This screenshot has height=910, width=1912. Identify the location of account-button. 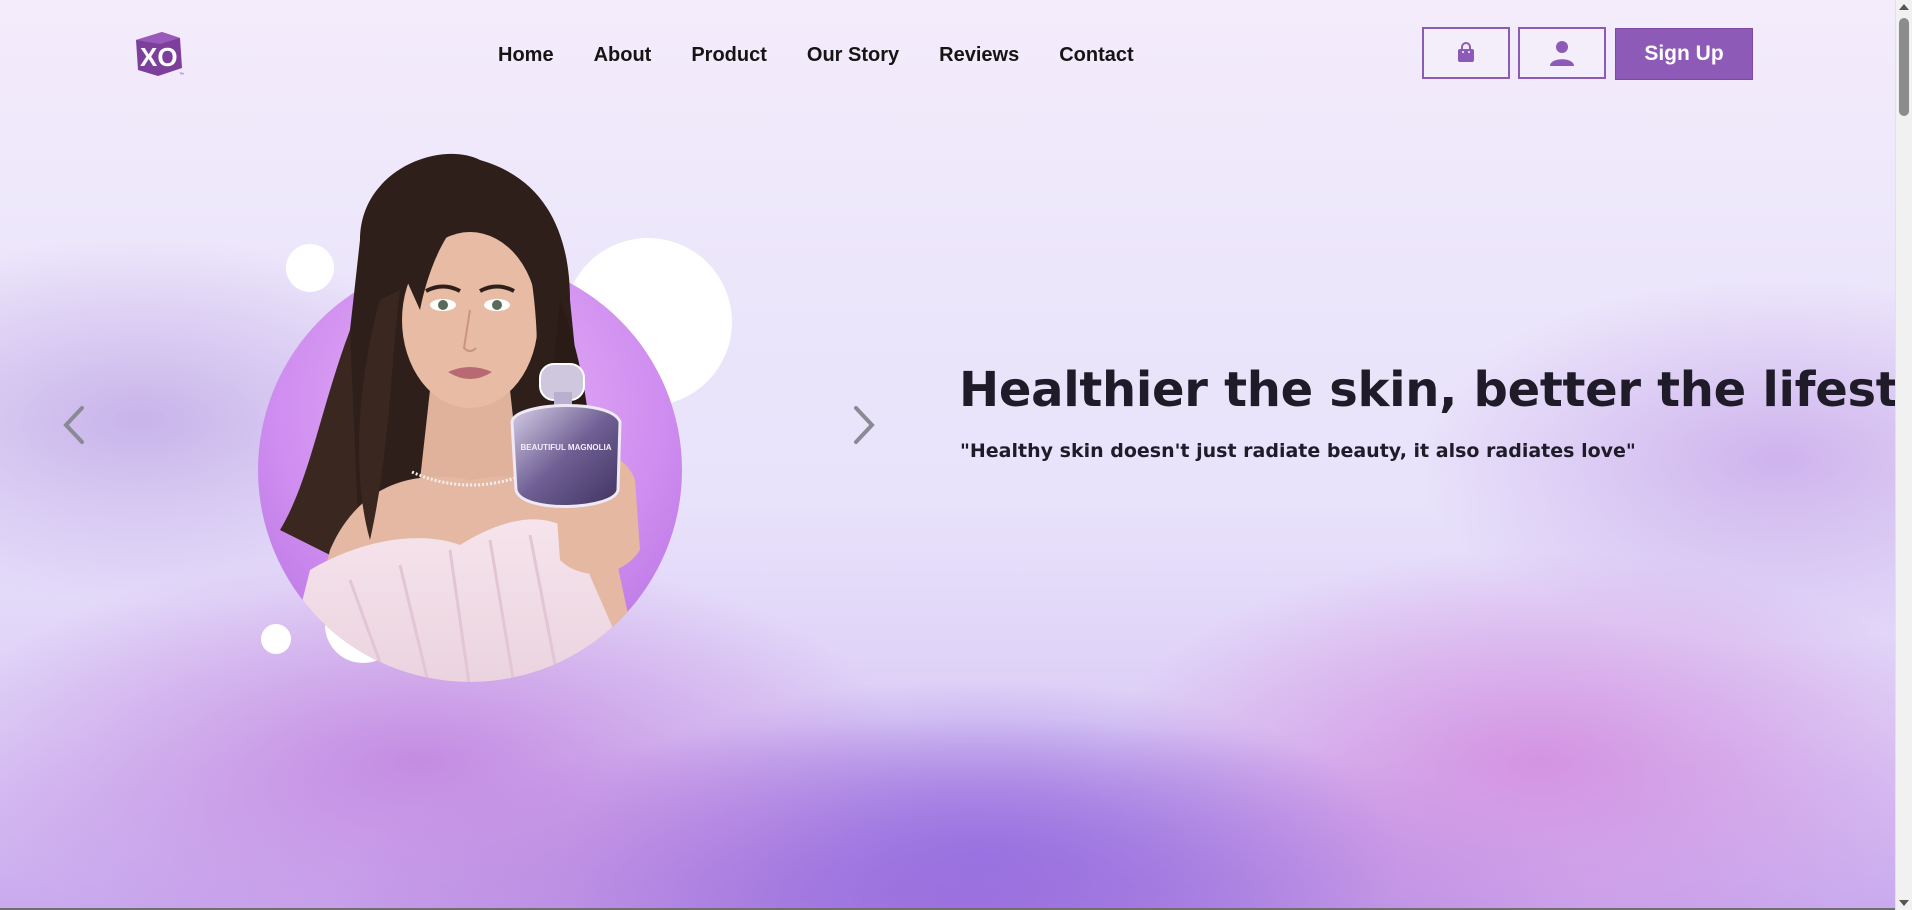
(1562, 53).